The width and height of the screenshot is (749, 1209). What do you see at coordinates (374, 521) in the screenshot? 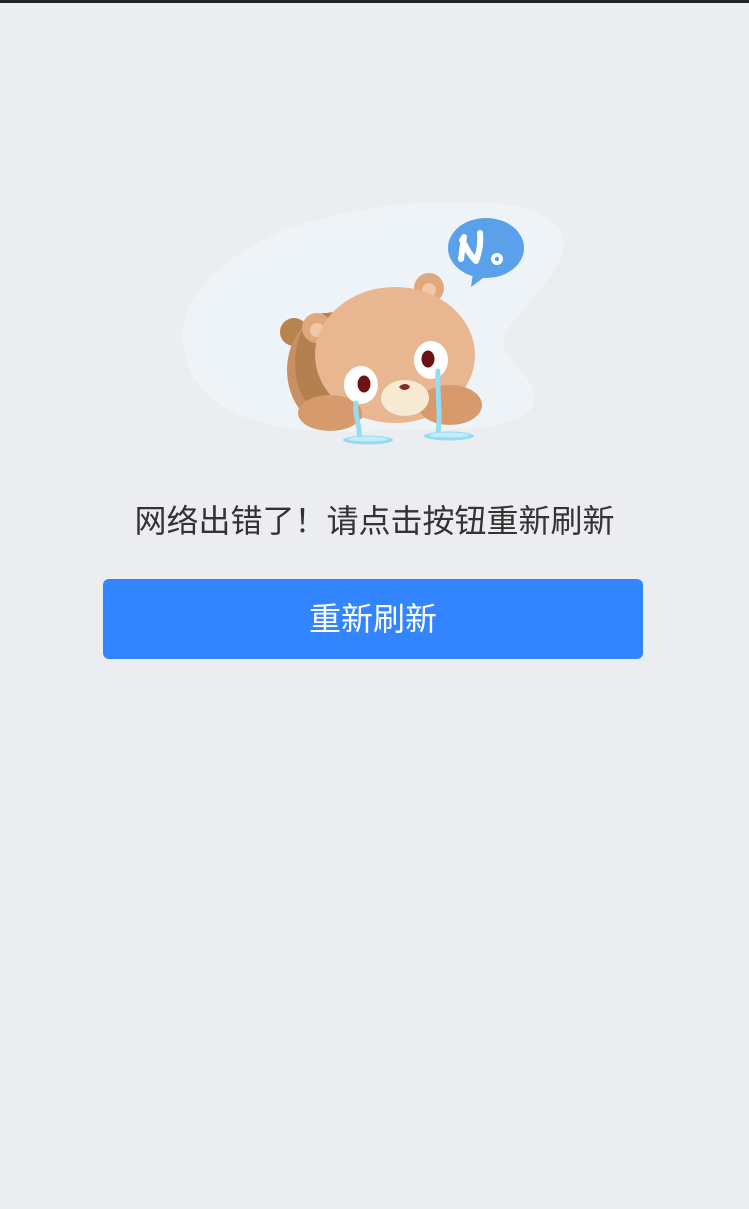
I see `error-message: 网络出错了！请点击按钮重新刷新` at bounding box center [374, 521].